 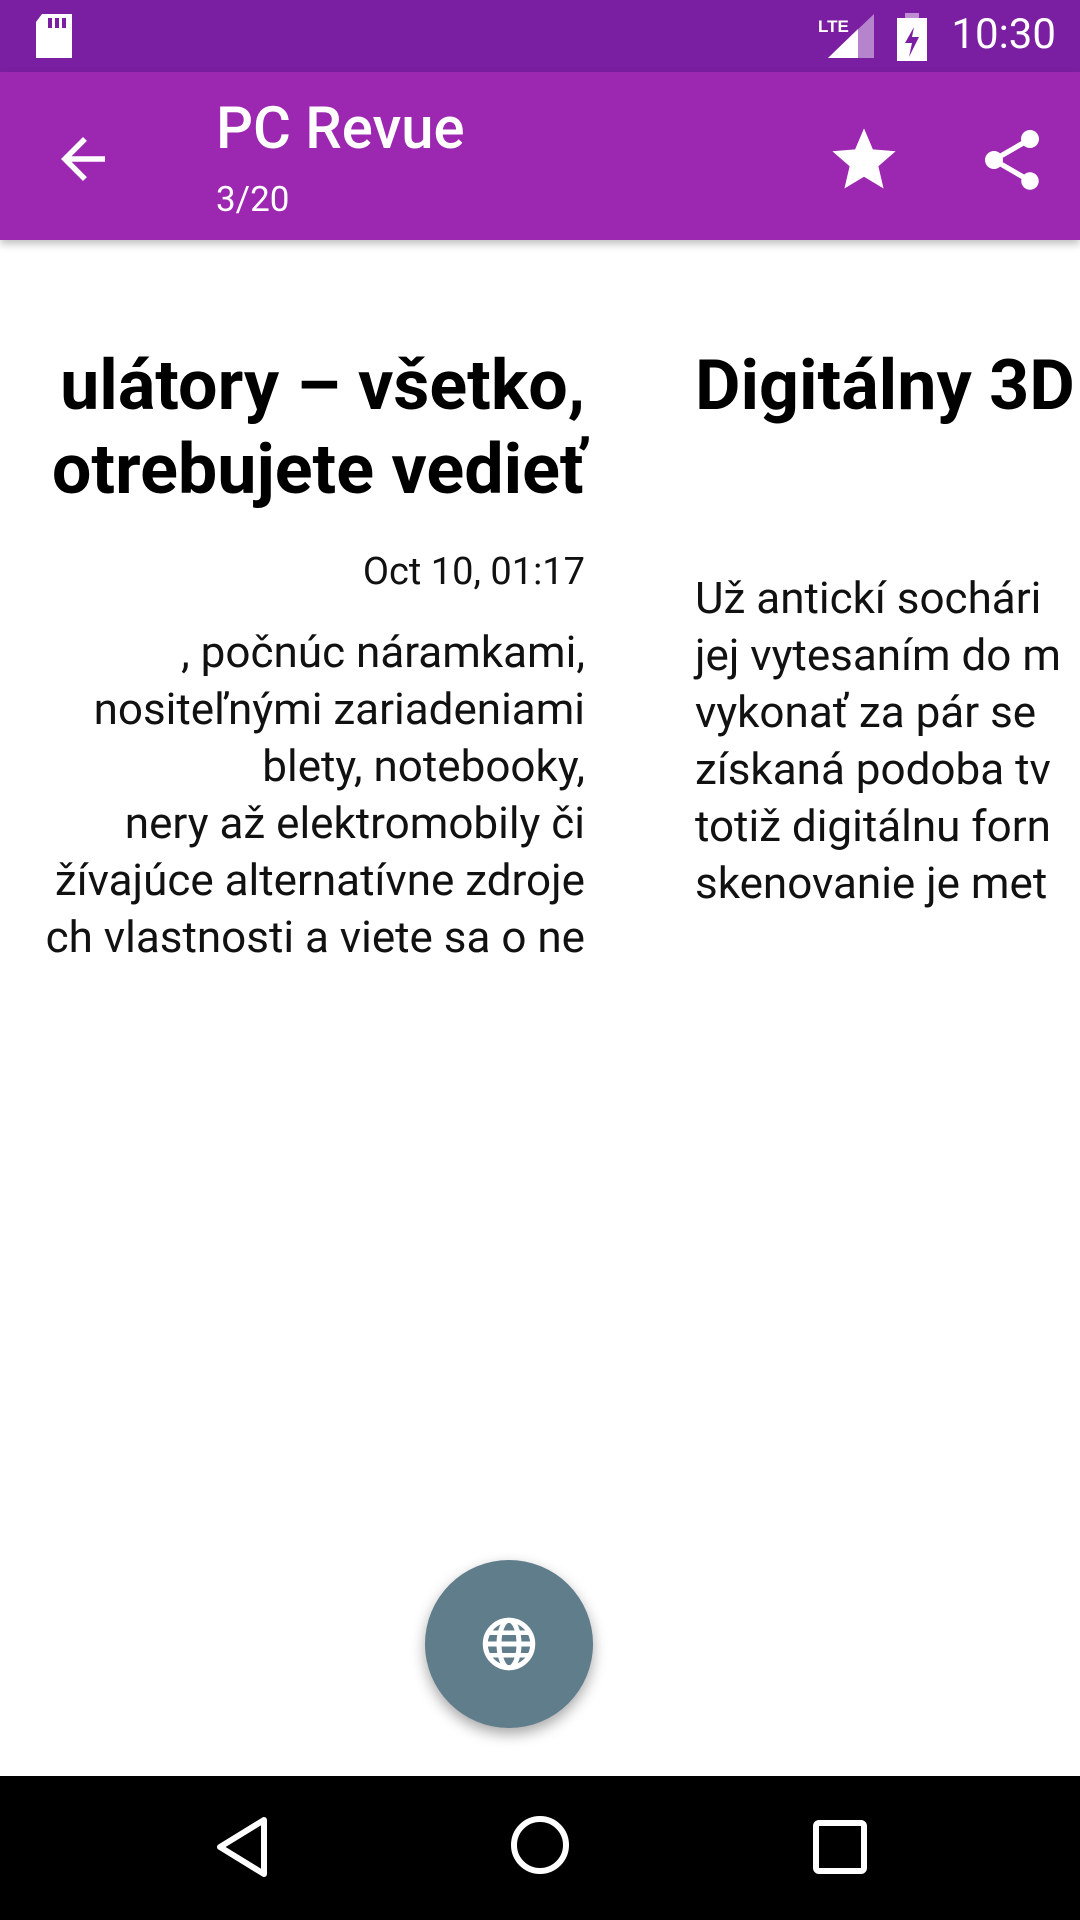 What do you see at coordinates (319, 880) in the screenshot?
I see `article-body-line: žívajúce alternatívne zdroje` at bounding box center [319, 880].